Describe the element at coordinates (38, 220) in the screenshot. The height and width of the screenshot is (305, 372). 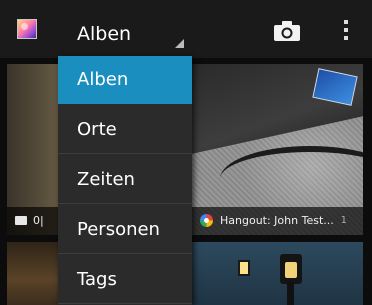
I see `album-title: 0|` at that location.